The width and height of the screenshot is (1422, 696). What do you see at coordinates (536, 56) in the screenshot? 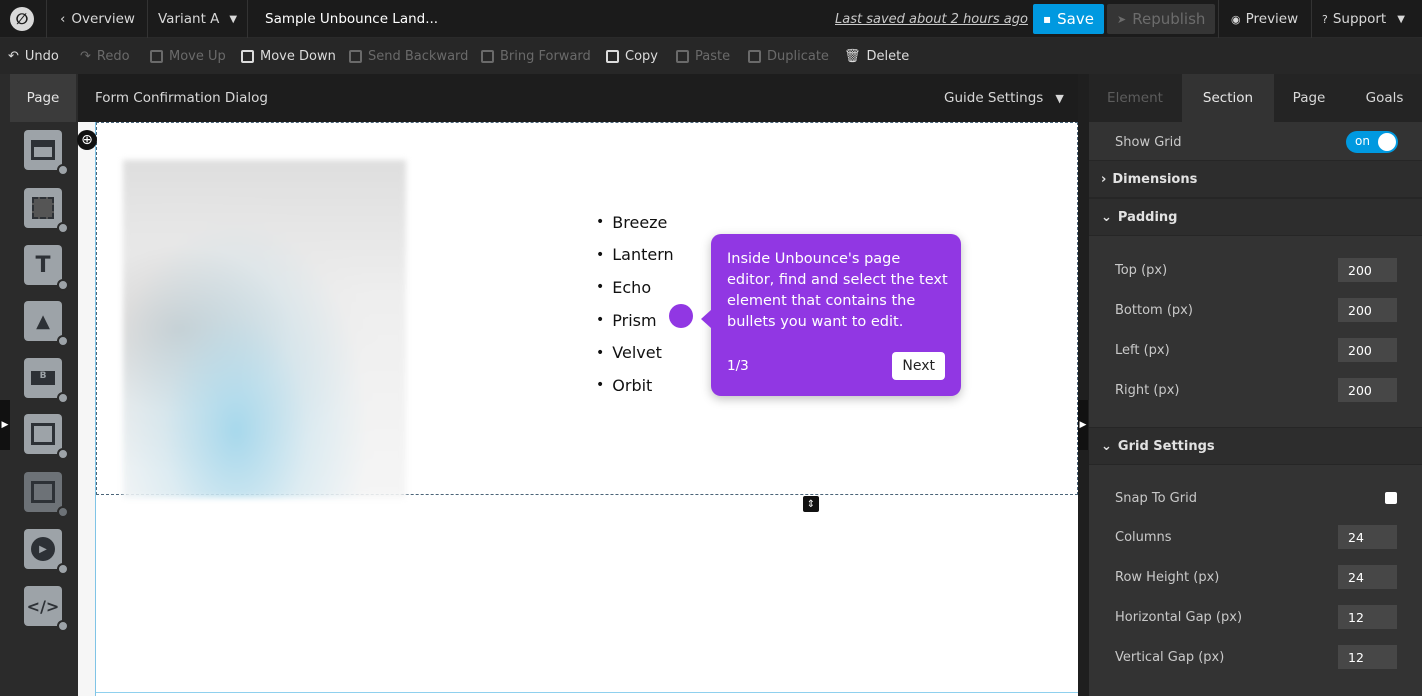
I see `bring-forward-button: Bring Forward` at bounding box center [536, 56].